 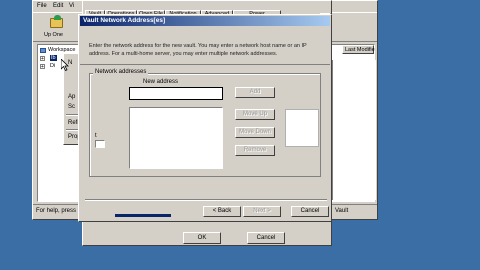 I want to click on back-button: < Back, so click(x=222, y=211).